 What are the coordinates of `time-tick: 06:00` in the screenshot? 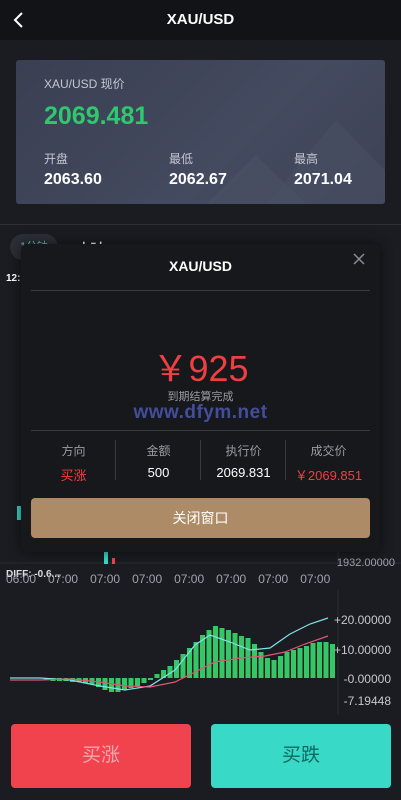 It's located at (21, 579).